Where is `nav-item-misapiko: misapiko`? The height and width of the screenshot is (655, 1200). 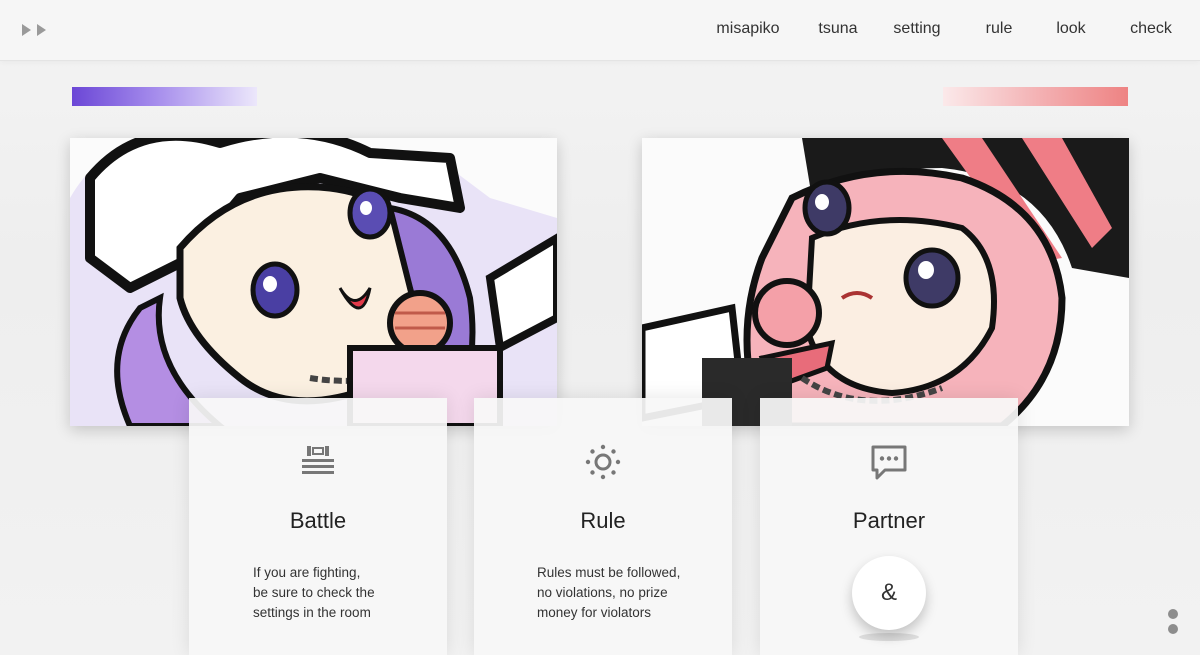
nav-item-misapiko: misapiko is located at coordinates (747, 29).